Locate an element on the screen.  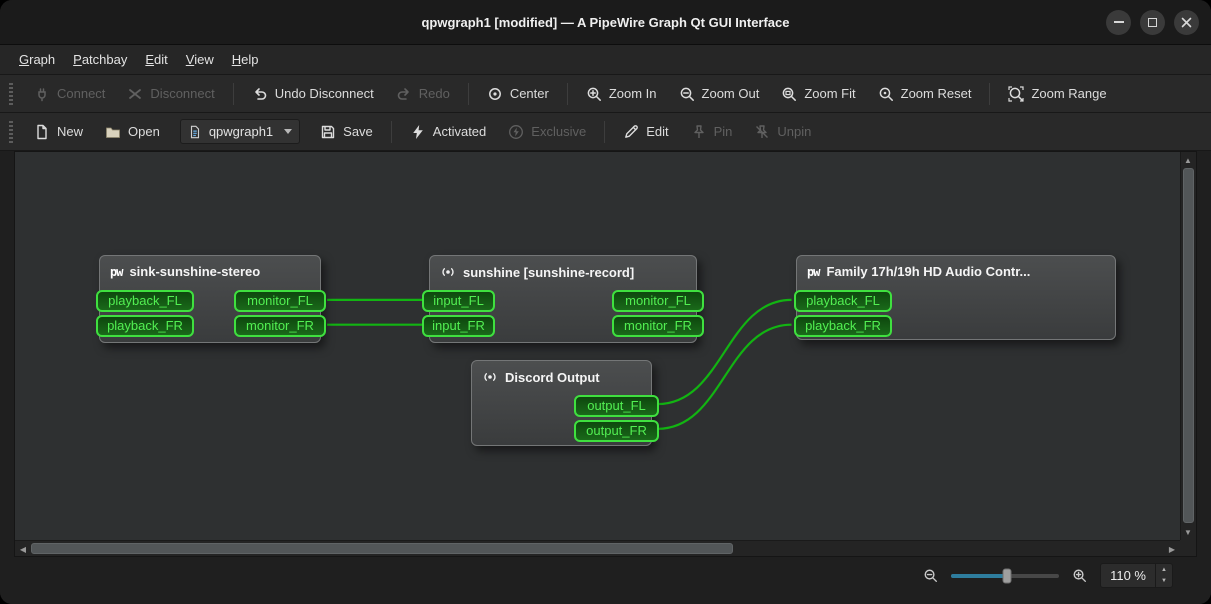
maximize-button is located at coordinates (1152, 22).